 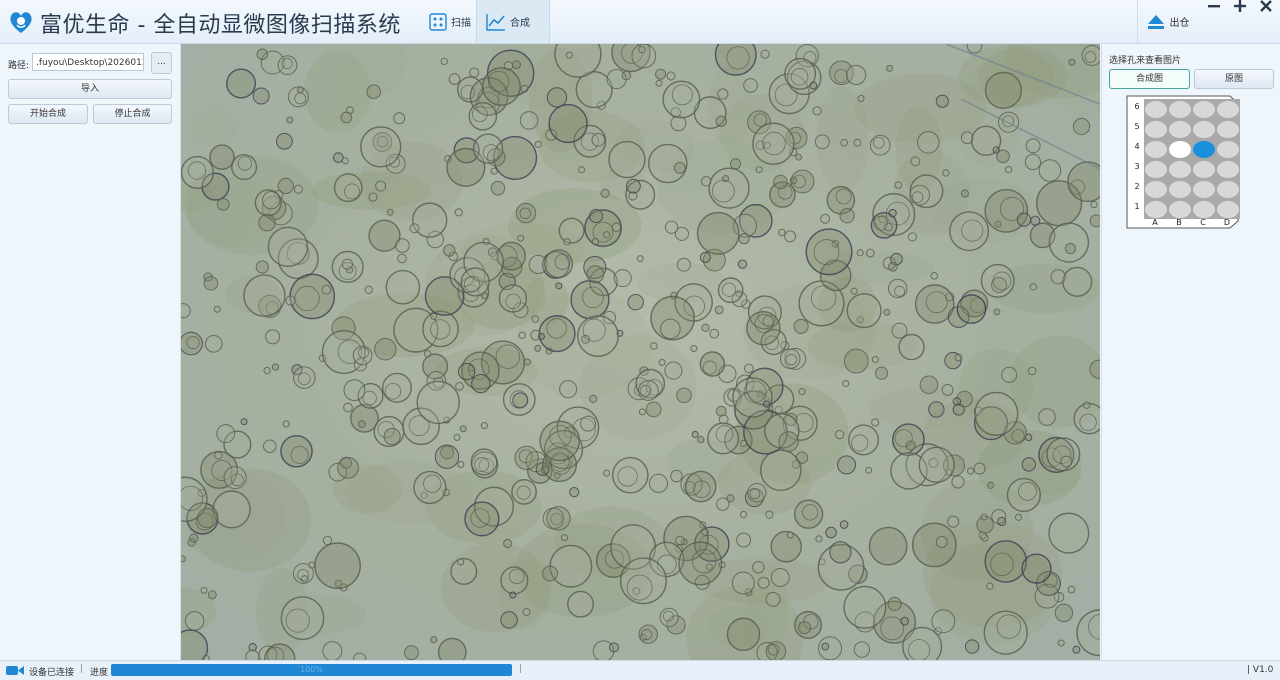 I want to click on scan-grid-icon, so click(x=438, y=21).